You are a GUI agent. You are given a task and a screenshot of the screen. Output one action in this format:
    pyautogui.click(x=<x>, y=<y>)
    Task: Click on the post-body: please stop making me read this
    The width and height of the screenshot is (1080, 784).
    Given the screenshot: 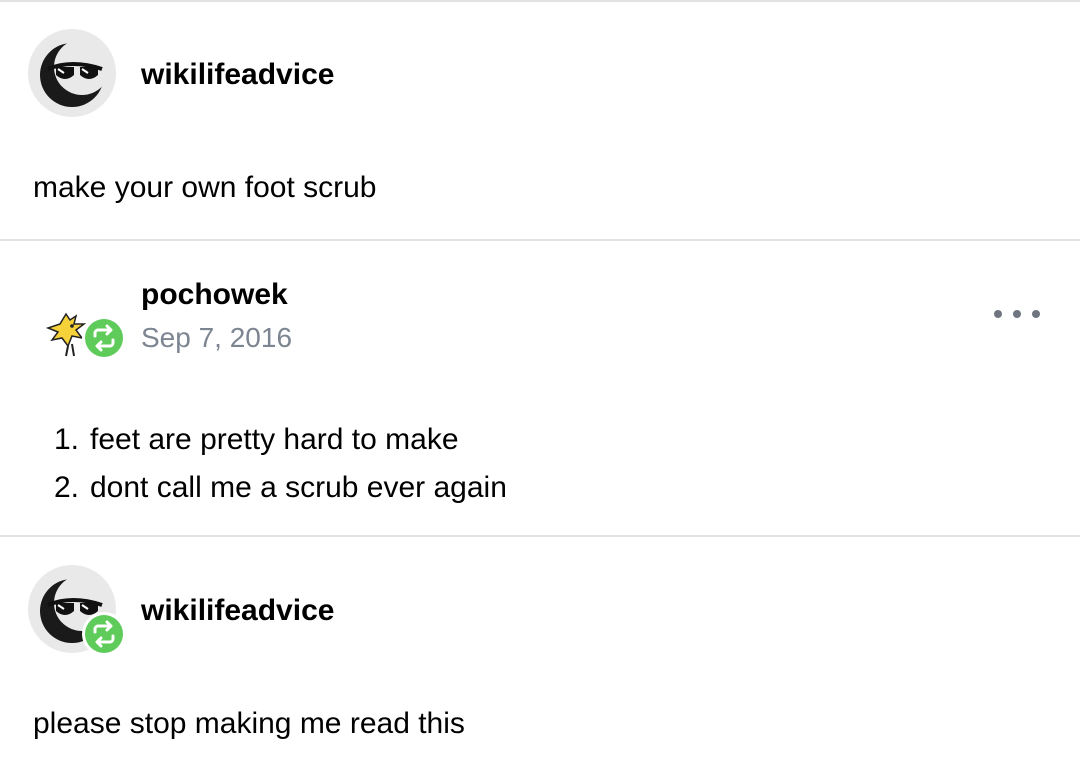 What is the action you would take?
    pyautogui.click(x=249, y=723)
    